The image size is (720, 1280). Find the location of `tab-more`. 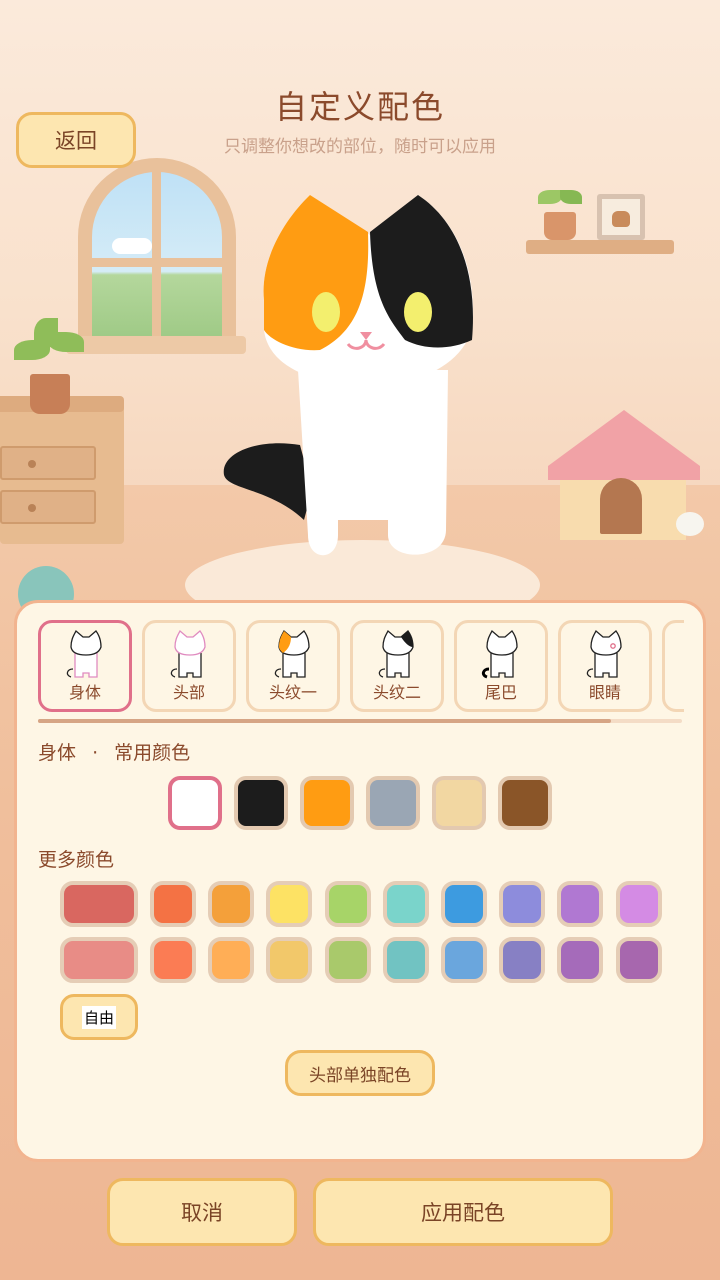

tab-more is located at coordinates (673, 666).